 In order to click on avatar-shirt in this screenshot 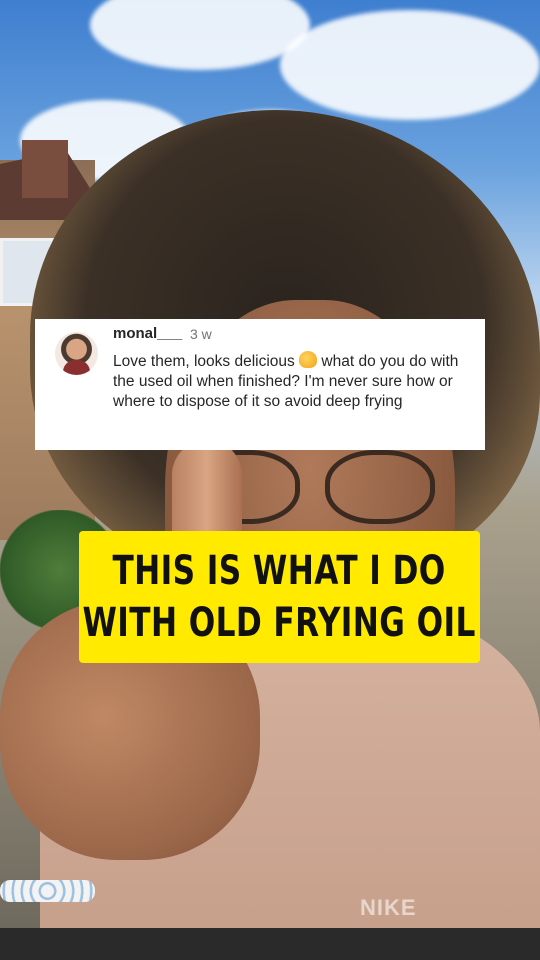, I will do `click(76, 367)`.